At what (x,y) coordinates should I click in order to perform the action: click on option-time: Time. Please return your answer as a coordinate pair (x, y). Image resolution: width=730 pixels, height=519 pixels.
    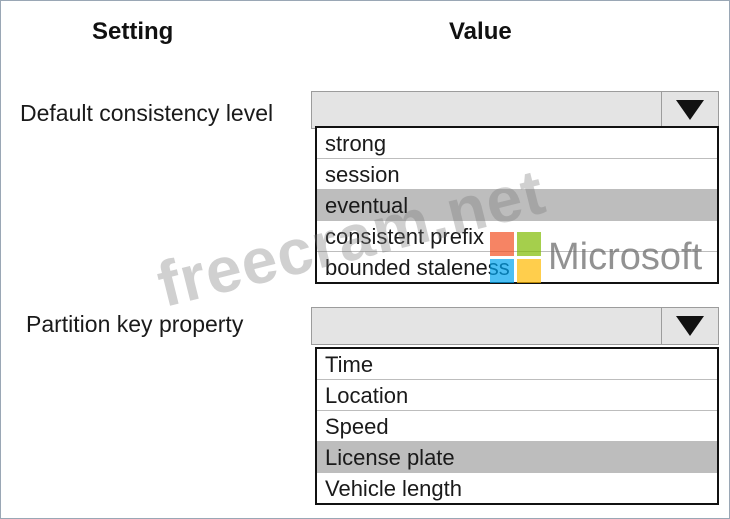
    Looking at the image, I should click on (517, 364).